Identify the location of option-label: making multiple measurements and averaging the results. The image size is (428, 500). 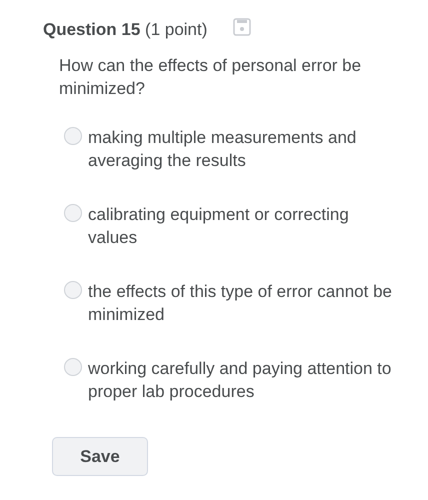
(243, 149).